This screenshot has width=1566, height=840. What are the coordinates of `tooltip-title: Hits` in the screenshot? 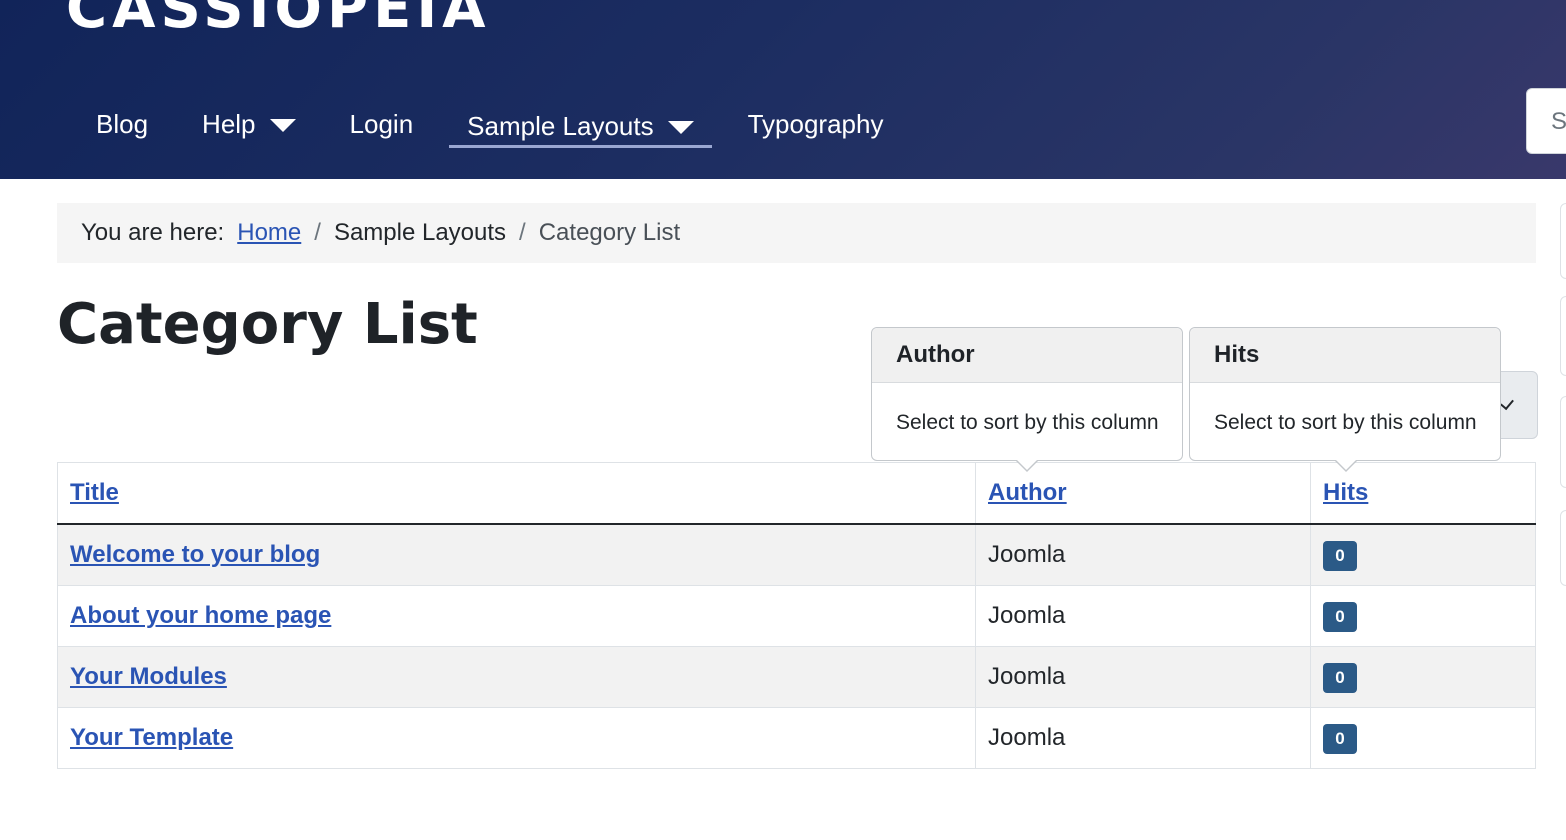 It's located at (1345, 355).